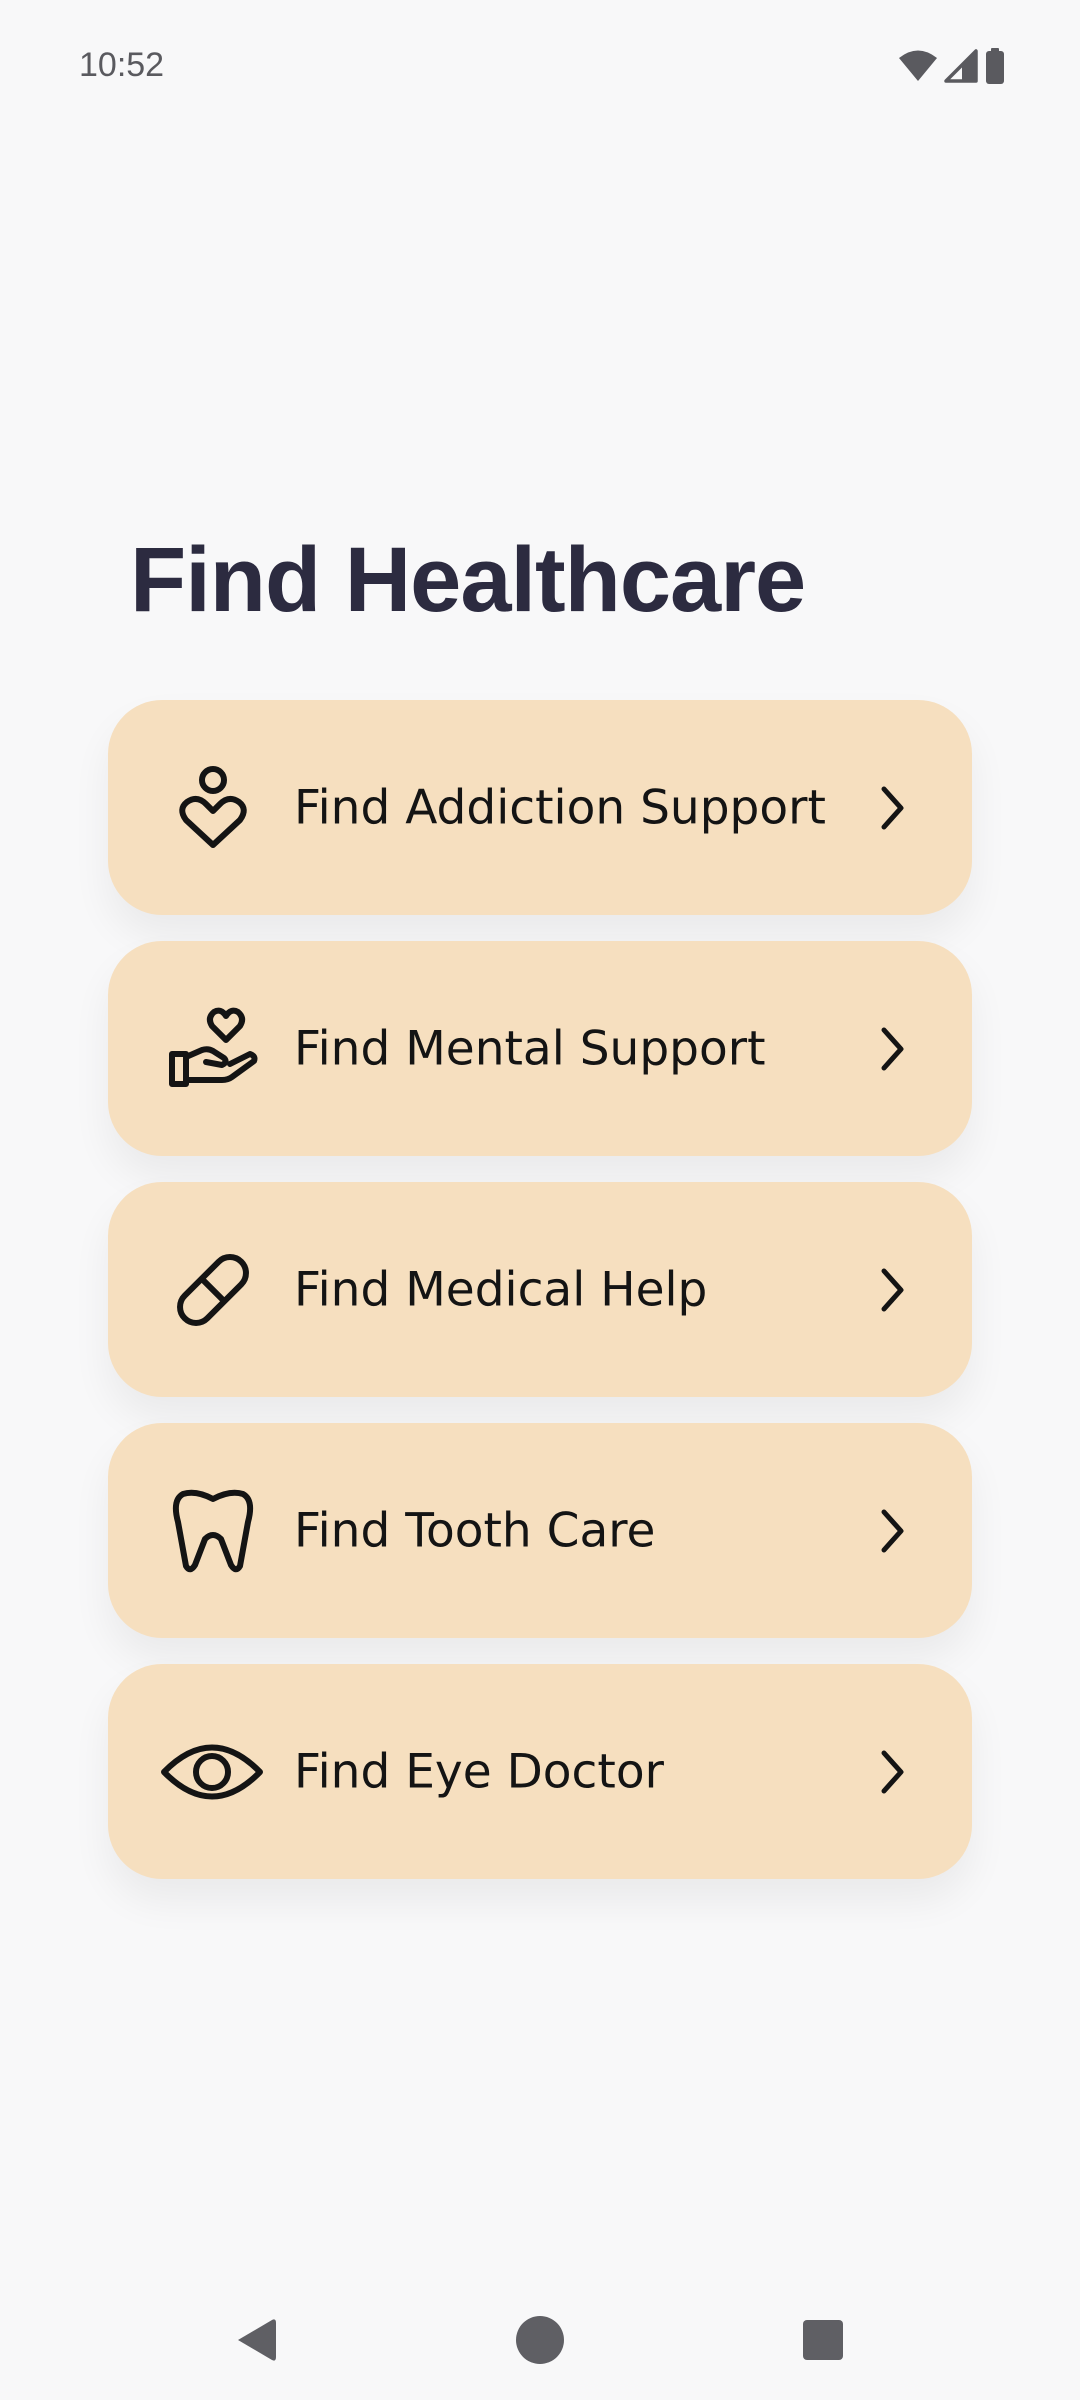  I want to click on back-icon, so click(256, 2340).